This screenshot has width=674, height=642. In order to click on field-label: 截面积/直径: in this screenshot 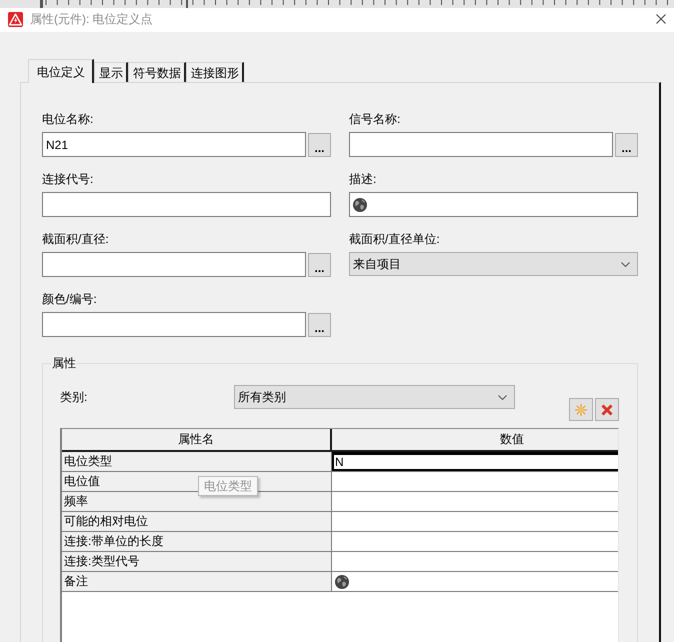, I will do `click(75, 239)`.